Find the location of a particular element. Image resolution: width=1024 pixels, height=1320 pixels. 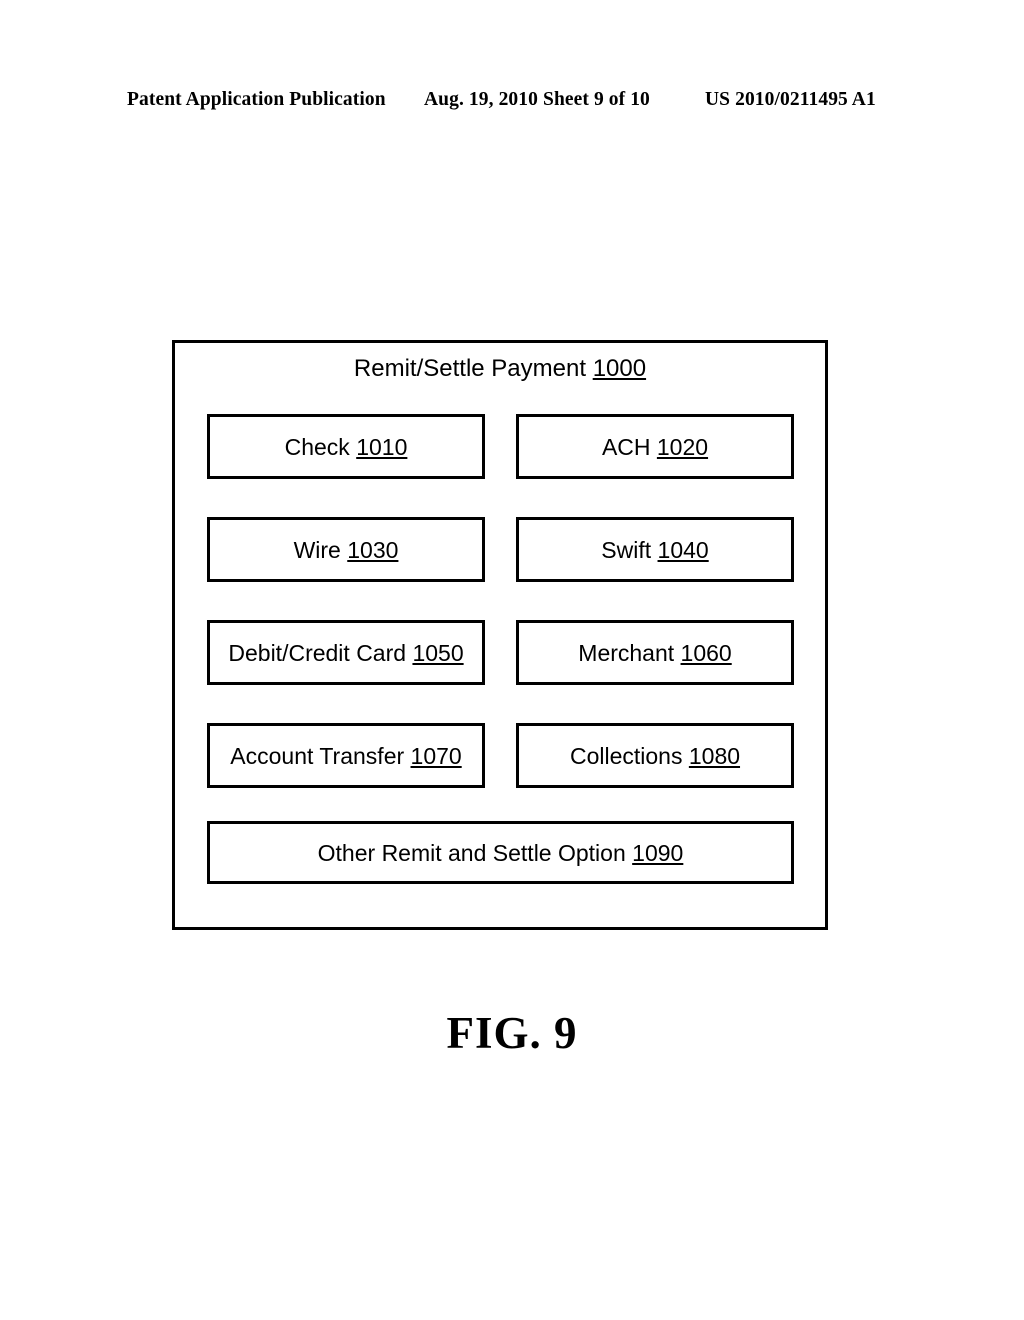

node-collections-text: Collections is located at coordinates (626, 755).